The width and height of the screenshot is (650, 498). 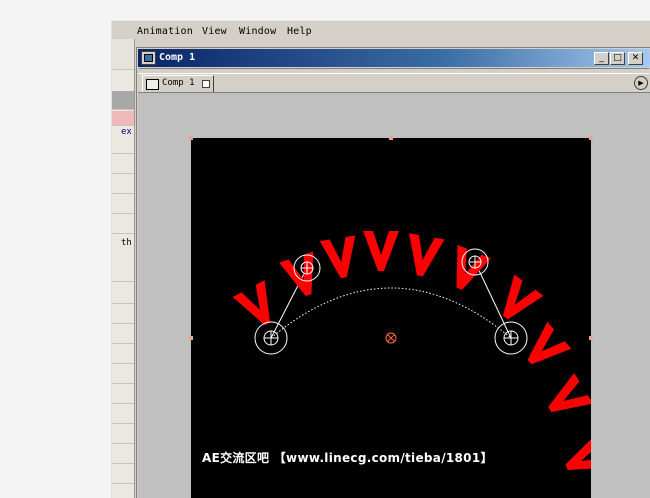 I want to click on tab-comp-1: Comp 1, so click(x=178, y=83).